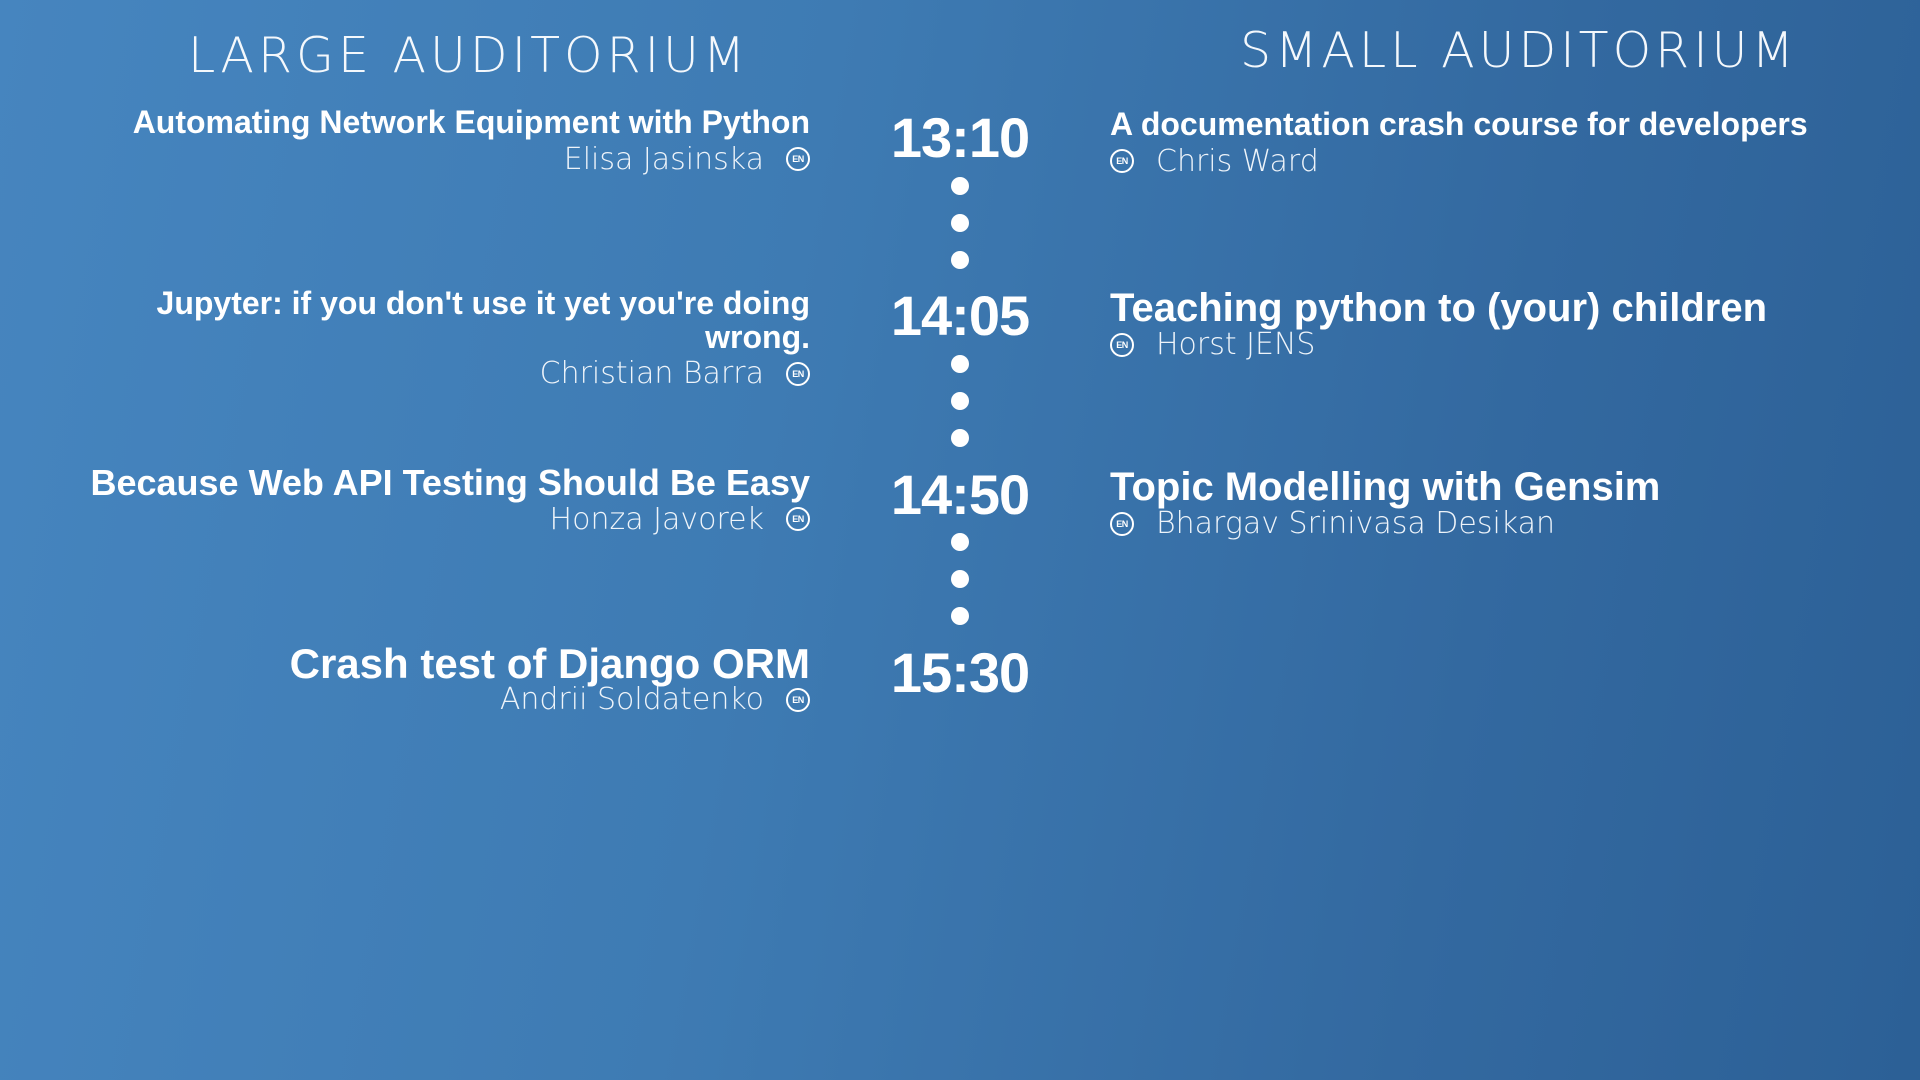 Image resolution: width=1920 pixels, height=1080 pixels. Describe the element at coordinates (471, 122) in the screenshot. I see `talk-title: Automating Network Equipment with Python` at that location.